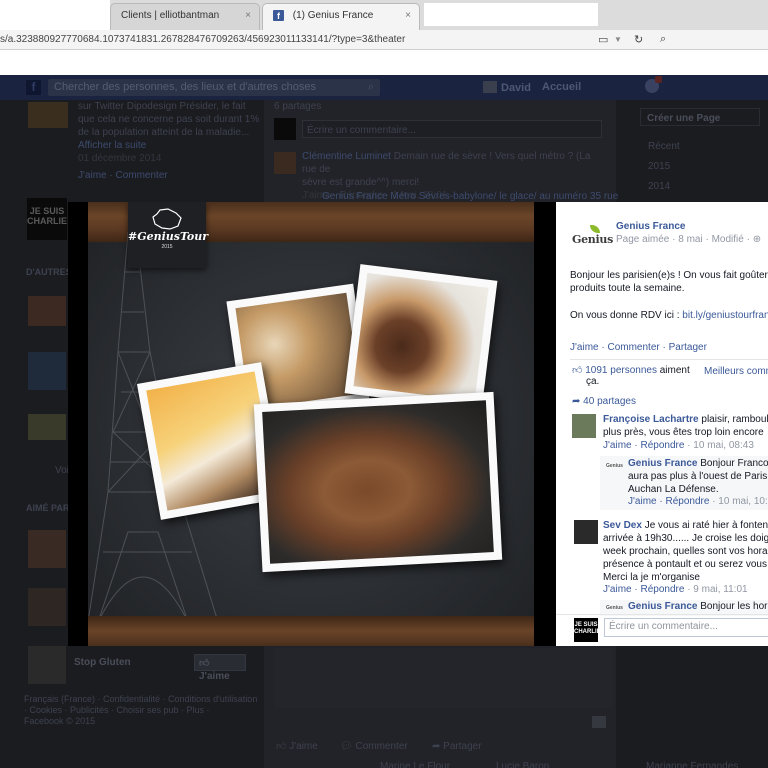 The image size is (768, 768). I want to click on wood-plank-bottom, so click(311, 631).